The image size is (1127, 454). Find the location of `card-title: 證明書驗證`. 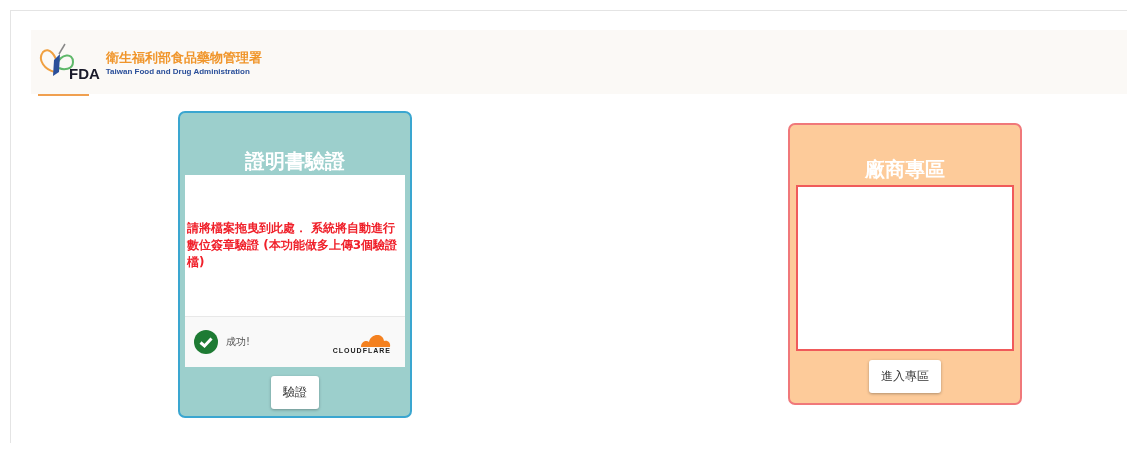

card-title: 證明書驗證 is located at coordinates (295, 161).